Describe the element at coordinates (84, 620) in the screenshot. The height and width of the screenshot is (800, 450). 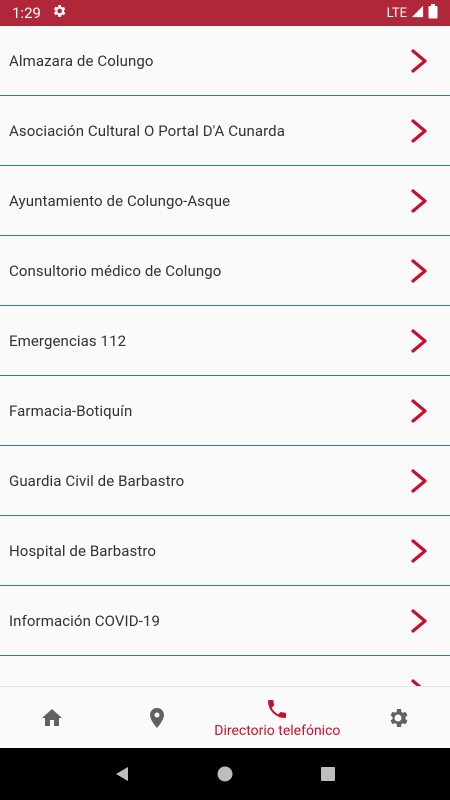
I see `list-item-label: Información COVID-19` at that location.